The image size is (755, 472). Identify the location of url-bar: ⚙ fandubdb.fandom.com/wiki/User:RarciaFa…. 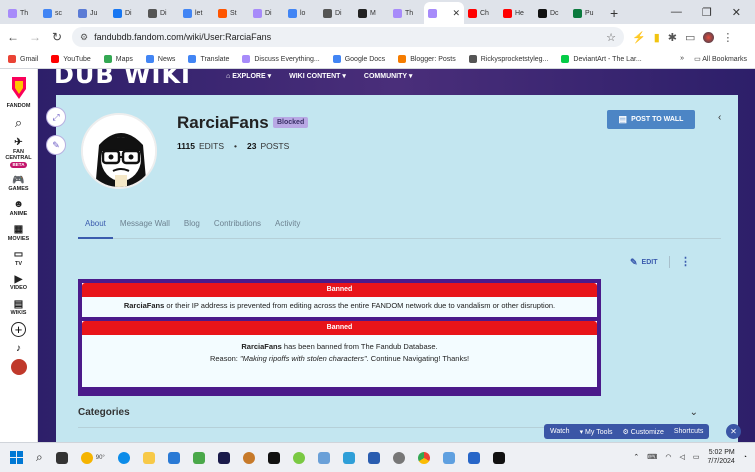
(348, 37).